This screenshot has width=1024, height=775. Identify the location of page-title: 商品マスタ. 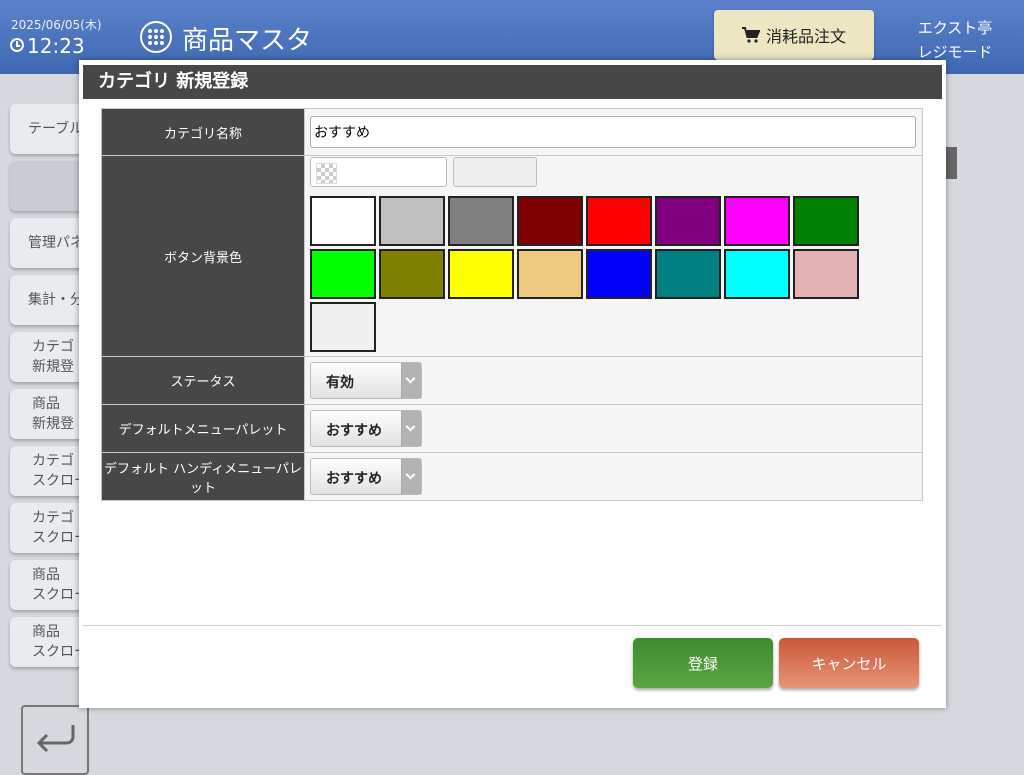
(247, 41).